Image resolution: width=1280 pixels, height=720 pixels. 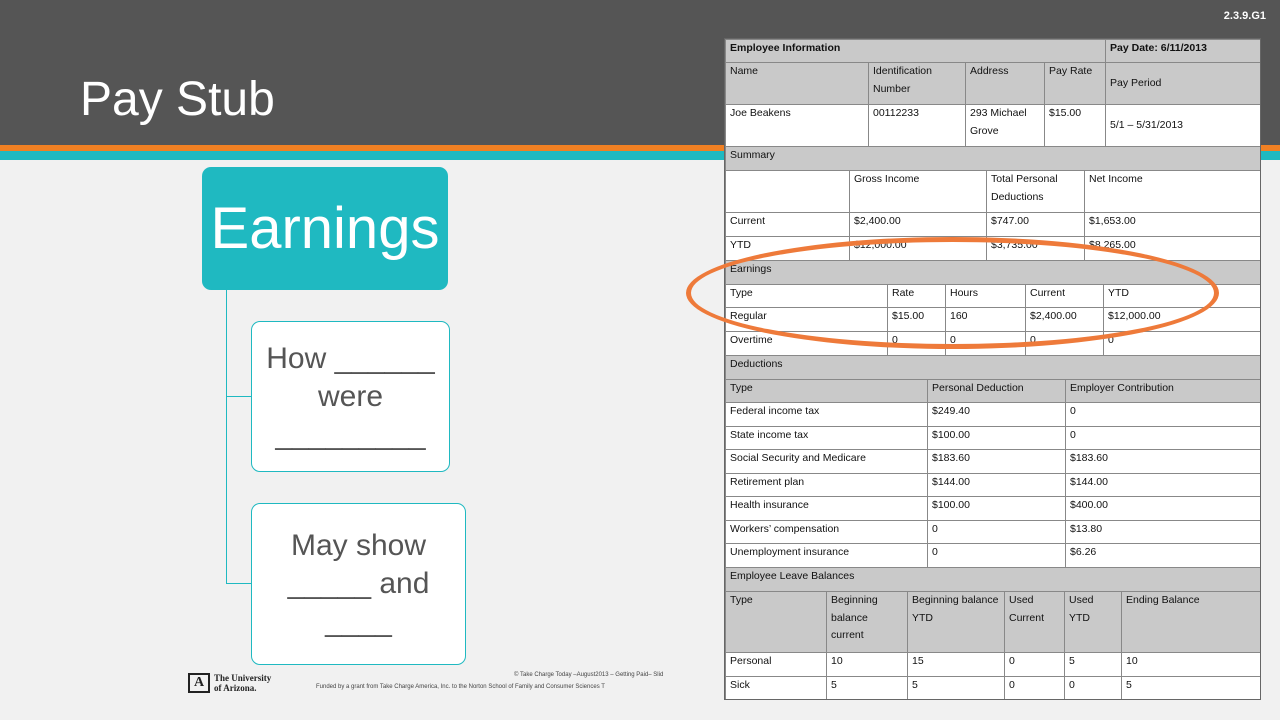 What do you see at coordinates (917, 83) in the screenshot?
I see `column-header: Identification Number` at bounding box center [917, 83].